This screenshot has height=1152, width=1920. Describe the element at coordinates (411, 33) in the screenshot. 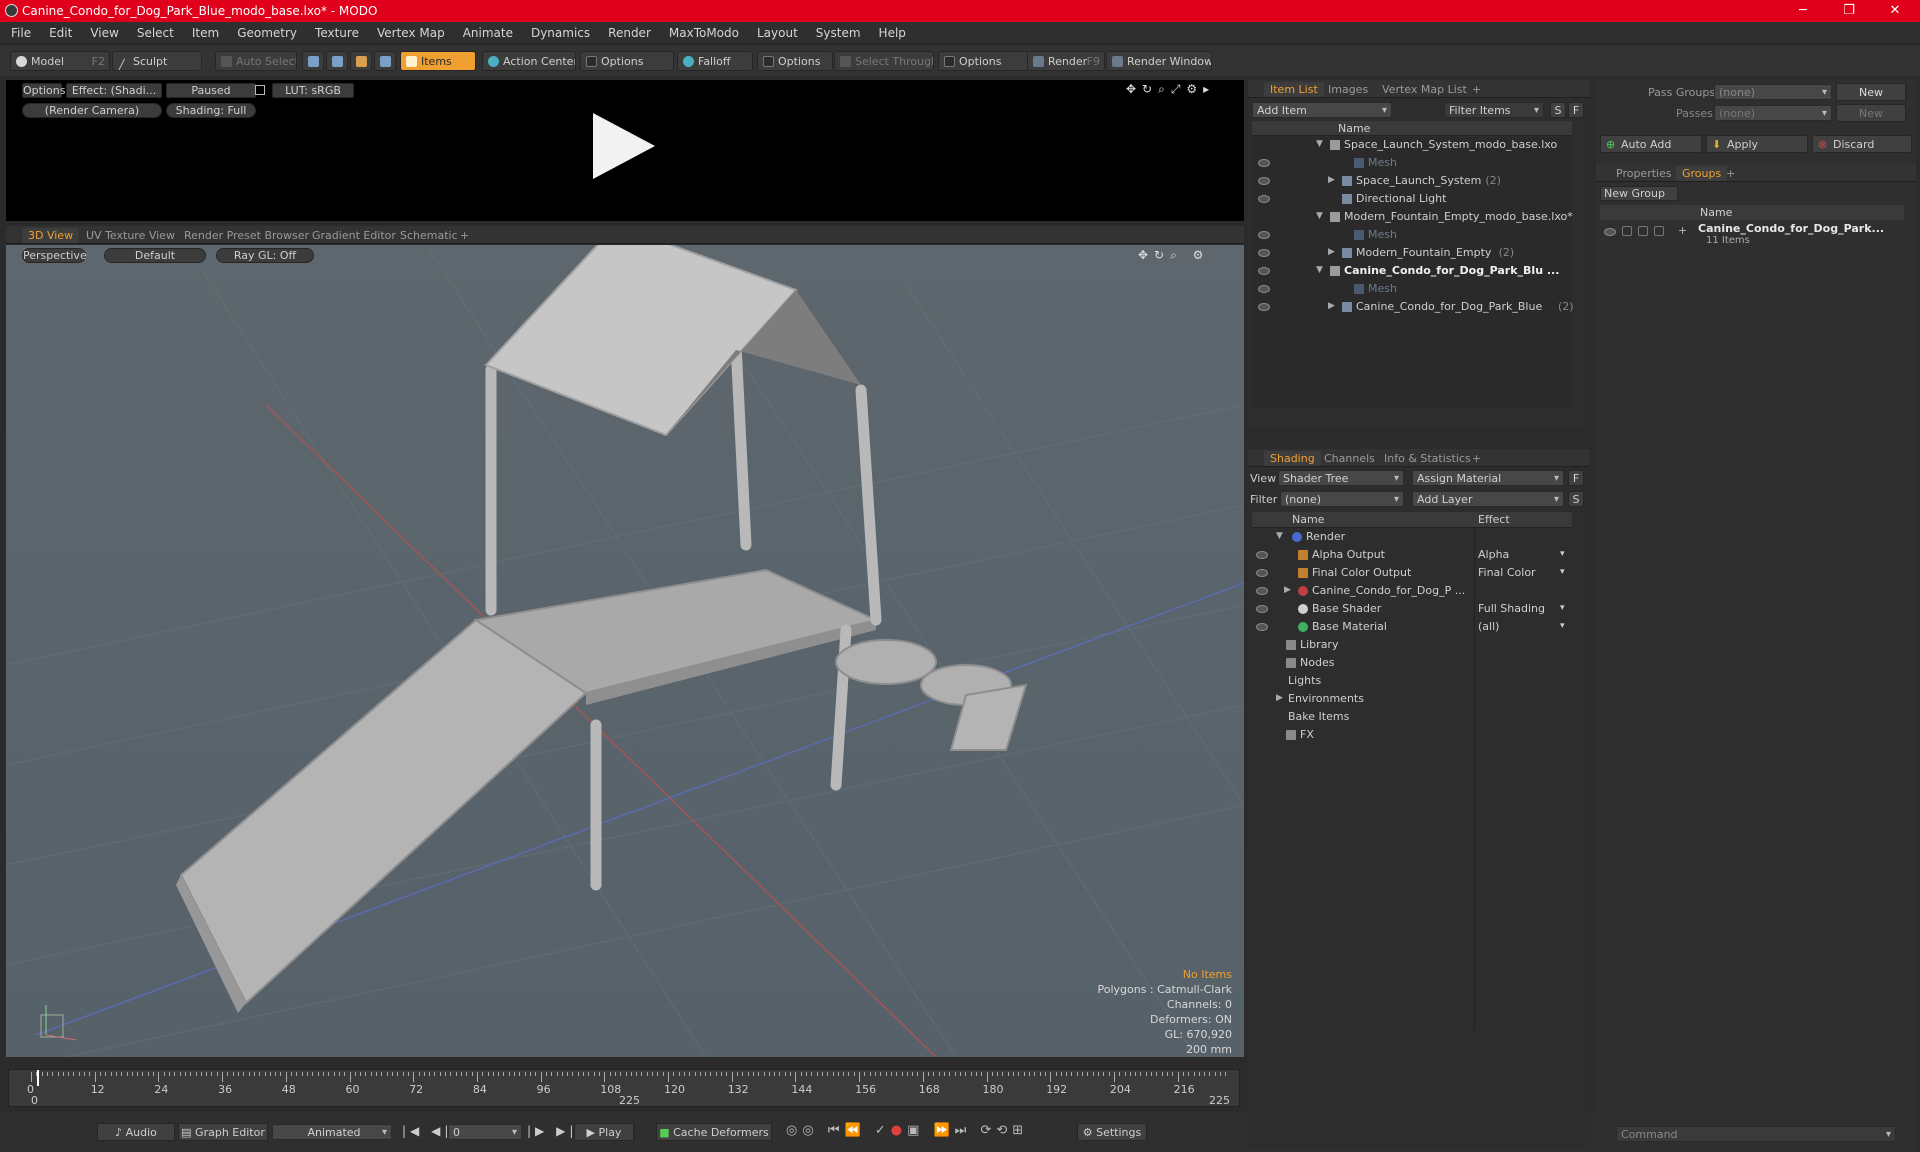

I see `menu-vertex-map: Vertex Map` at that location.